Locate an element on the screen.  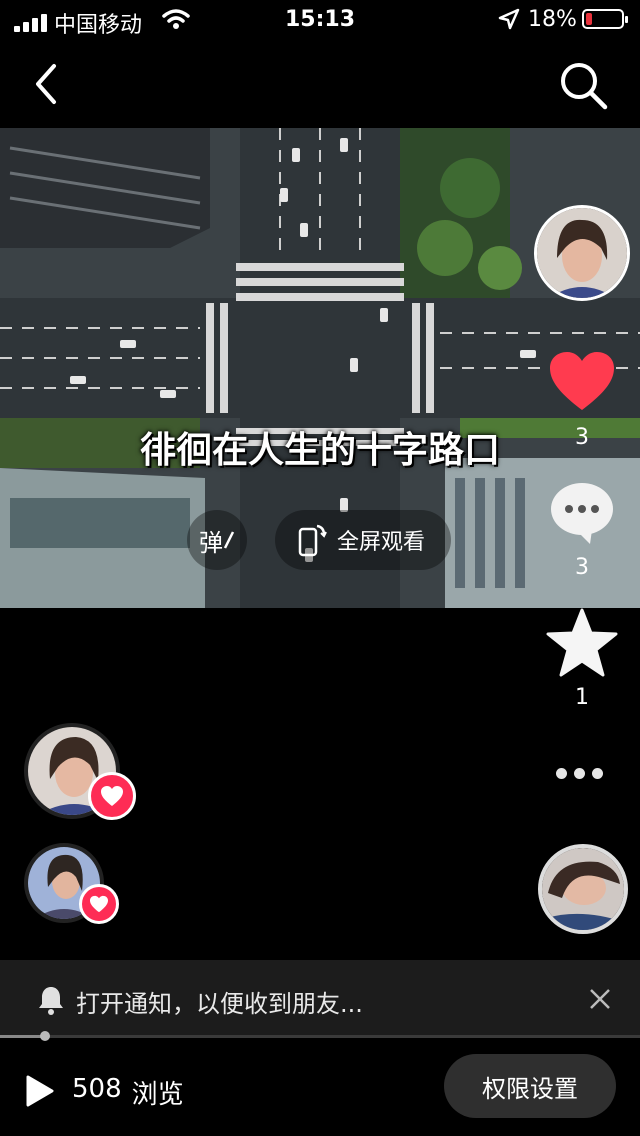
progress-fill is located at coordinates (22, 1036).